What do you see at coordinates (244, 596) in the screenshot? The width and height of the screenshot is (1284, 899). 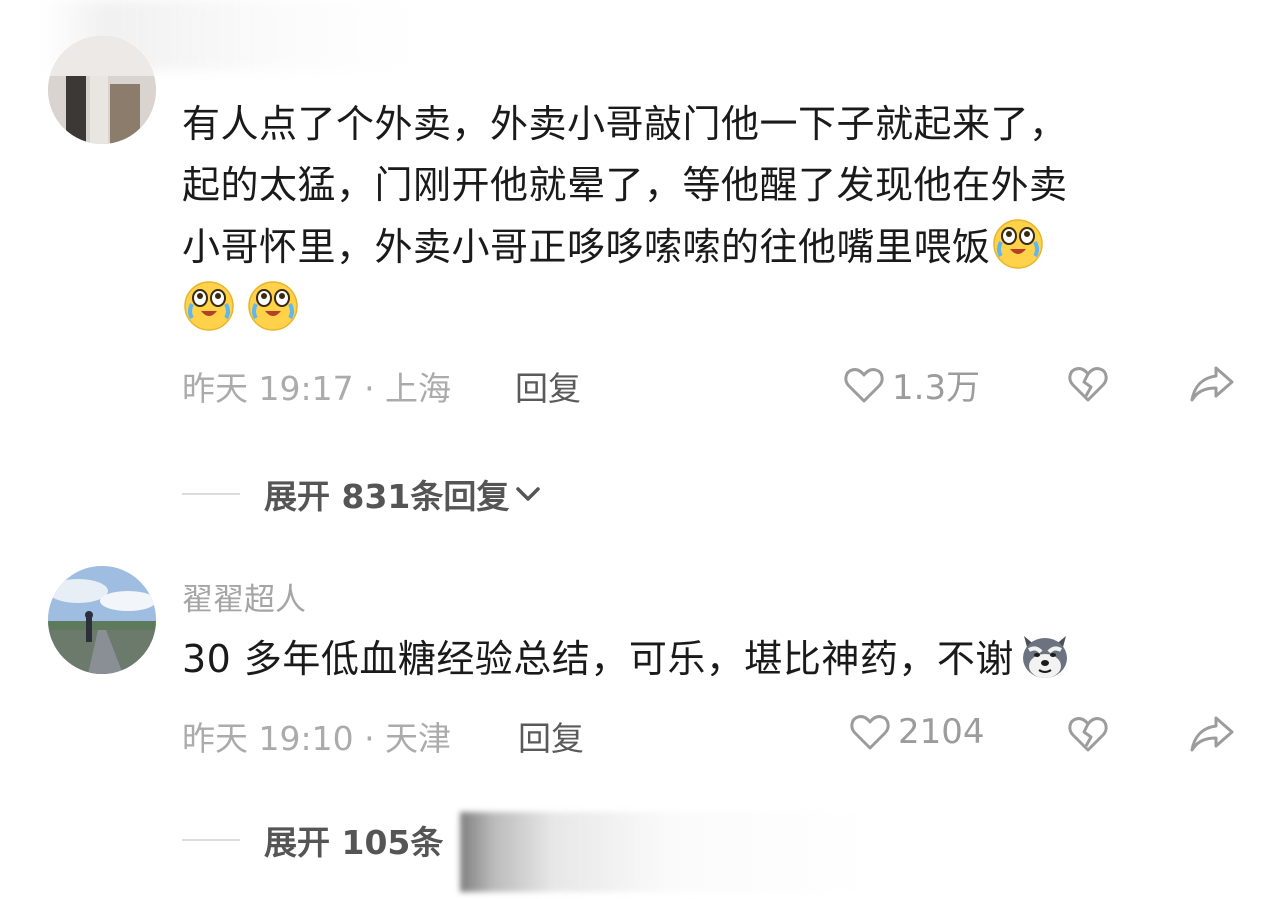 I see `username: 翟翟超人` at bounding box center [244, 596].